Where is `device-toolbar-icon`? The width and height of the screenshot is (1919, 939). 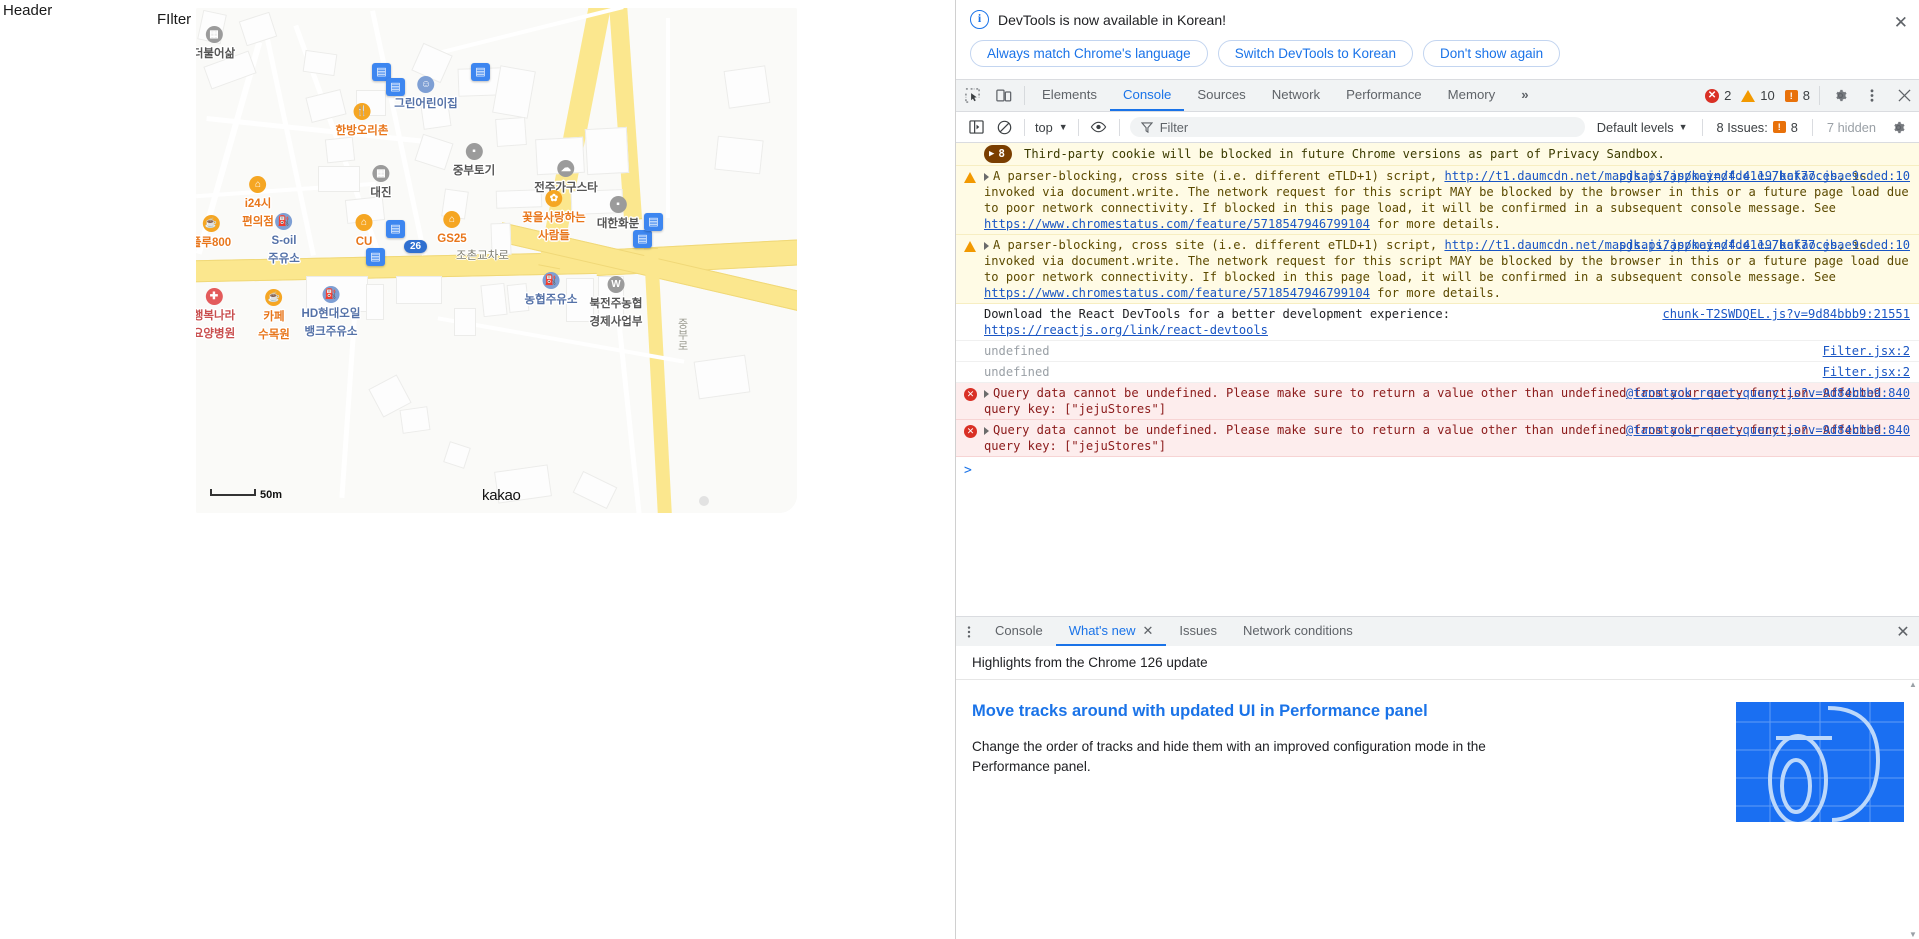
device-toolbar-icon is located at coordinates (1004, 95).